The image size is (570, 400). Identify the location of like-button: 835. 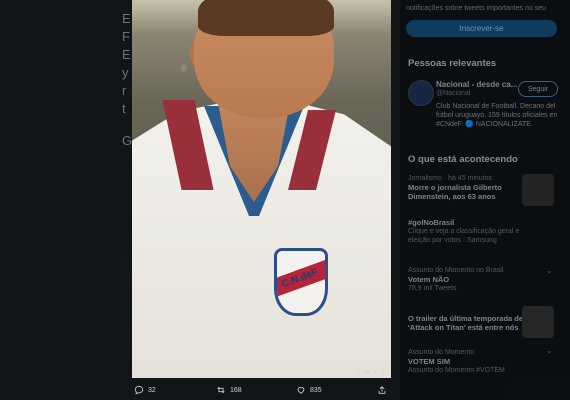
(309, 390).